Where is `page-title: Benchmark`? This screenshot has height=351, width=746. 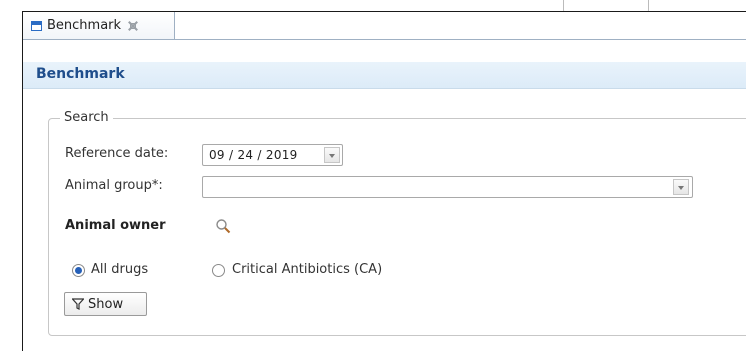 page-title: Benchmark is located at coordinates (80, 74).